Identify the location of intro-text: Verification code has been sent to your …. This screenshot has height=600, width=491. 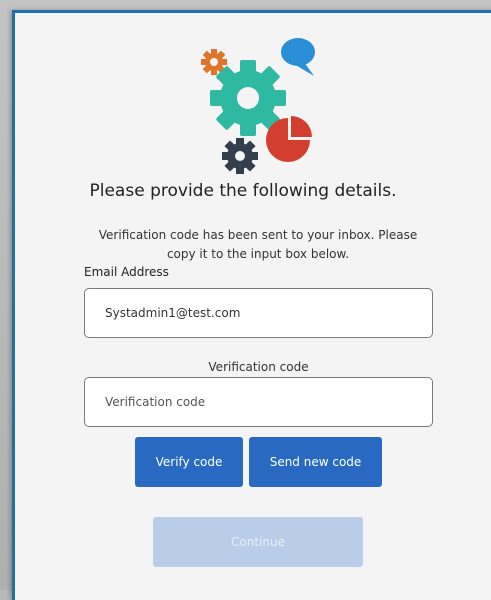
(258, 244).